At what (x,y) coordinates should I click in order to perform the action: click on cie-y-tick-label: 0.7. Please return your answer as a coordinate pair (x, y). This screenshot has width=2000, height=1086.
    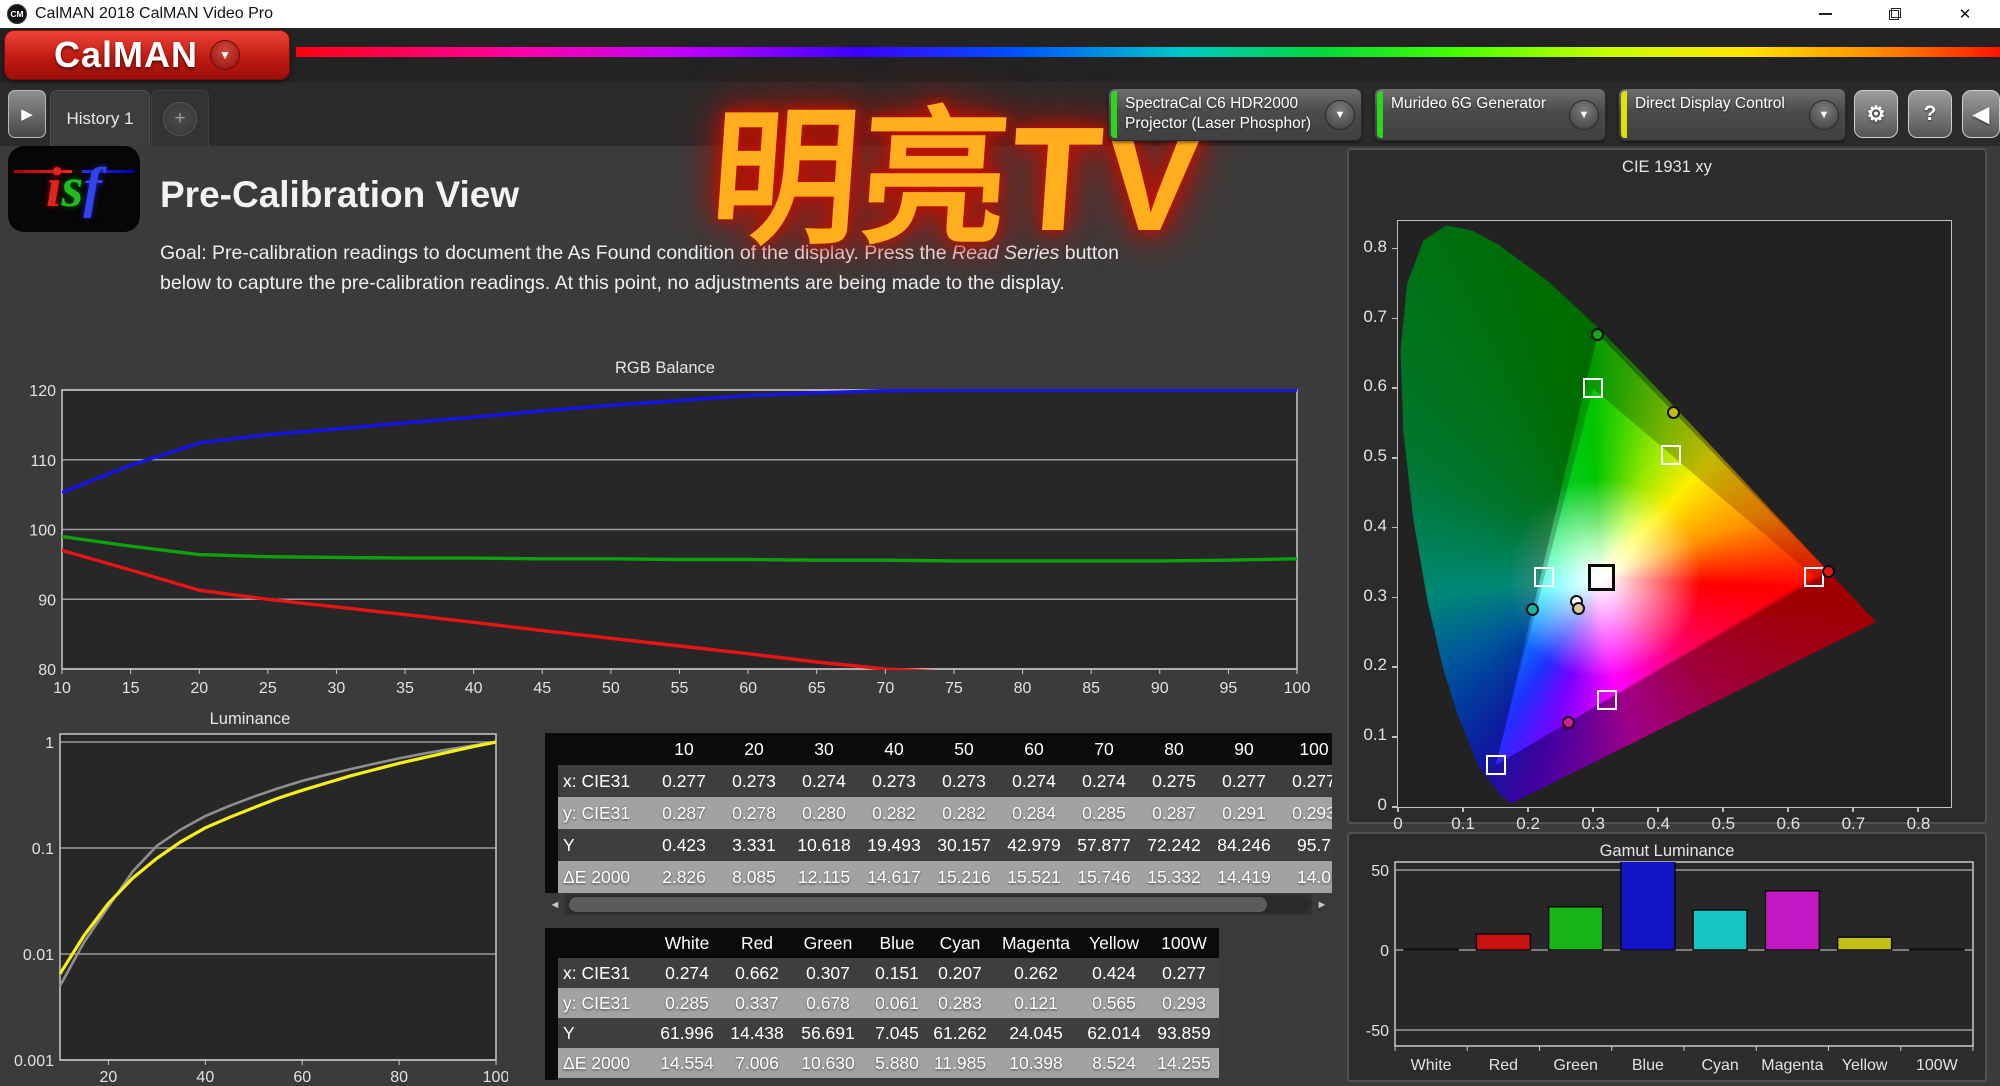
    Looking at the image, I should click on (1375, 316).